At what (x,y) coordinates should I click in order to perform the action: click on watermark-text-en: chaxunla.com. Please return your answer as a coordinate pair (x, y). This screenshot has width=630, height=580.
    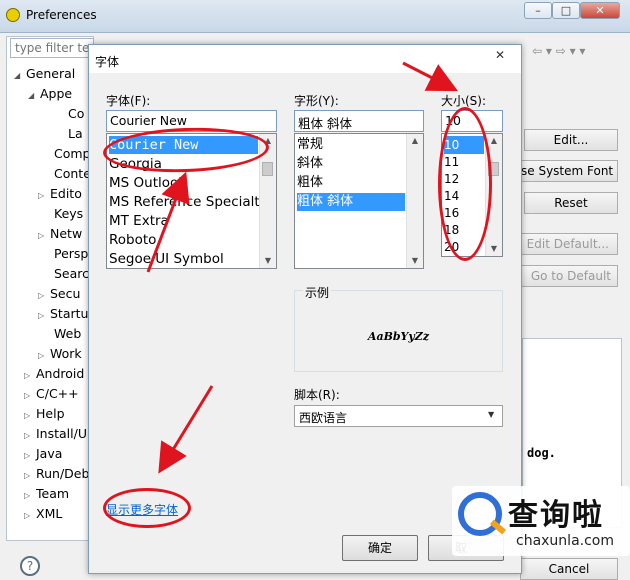
    Looking at the image, I should click on (565, 541).